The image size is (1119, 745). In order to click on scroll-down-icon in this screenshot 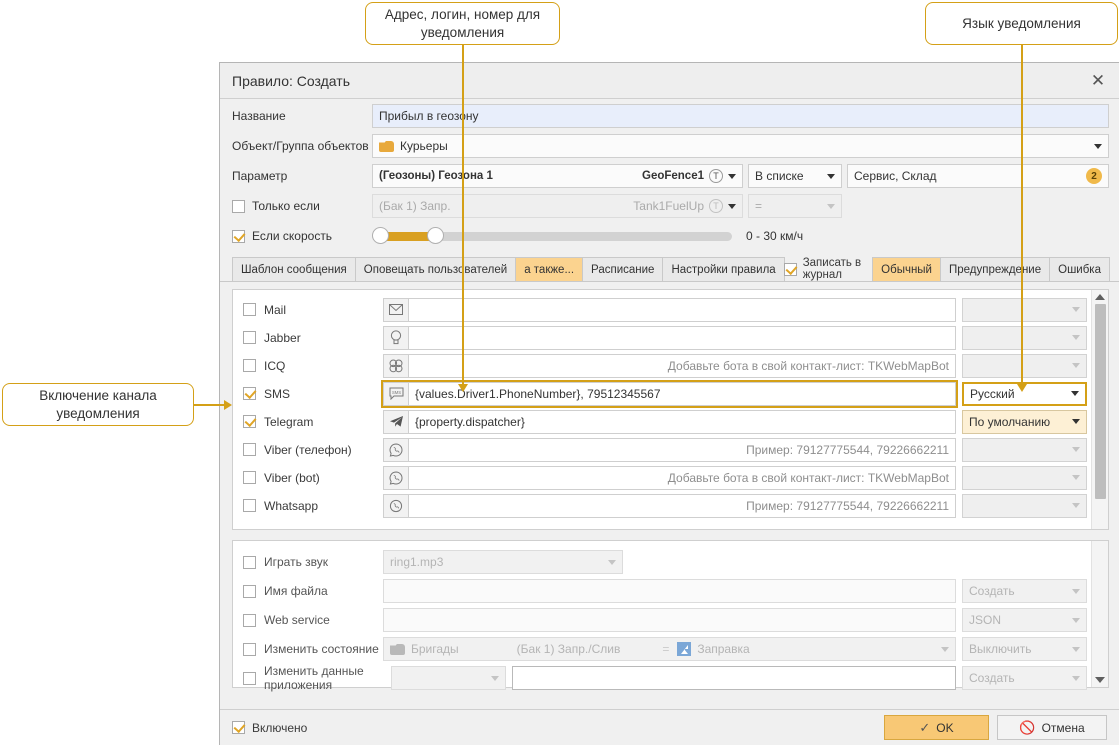, I will do `click(1100, 680)`.